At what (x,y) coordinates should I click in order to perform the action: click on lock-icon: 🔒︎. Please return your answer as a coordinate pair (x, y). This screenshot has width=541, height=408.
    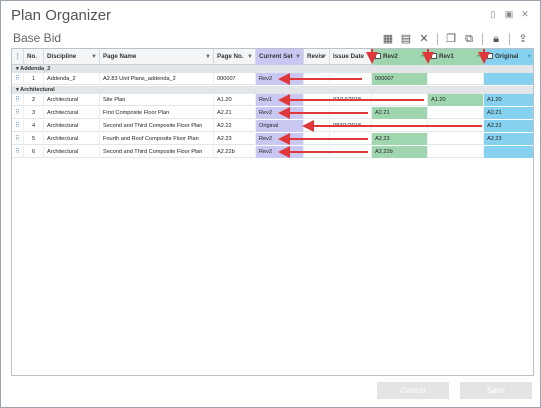
    Looking at the image, I should click on (496, 39).